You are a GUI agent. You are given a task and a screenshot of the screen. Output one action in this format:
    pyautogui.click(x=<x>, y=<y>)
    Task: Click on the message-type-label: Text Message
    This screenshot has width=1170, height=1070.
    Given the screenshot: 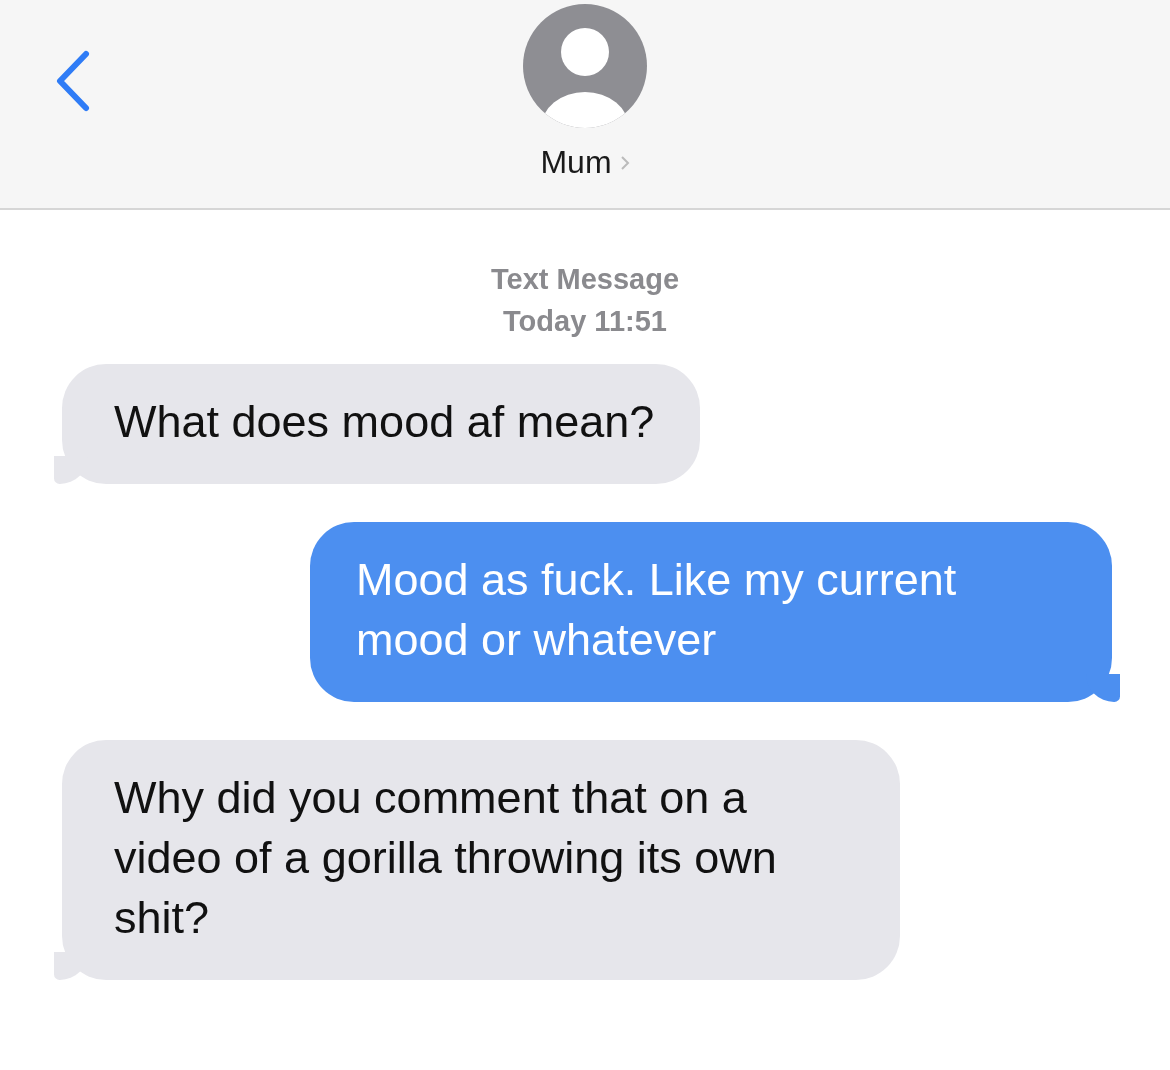 What is the action you would take?
    pyautogui.click(x=584, y=279)
    